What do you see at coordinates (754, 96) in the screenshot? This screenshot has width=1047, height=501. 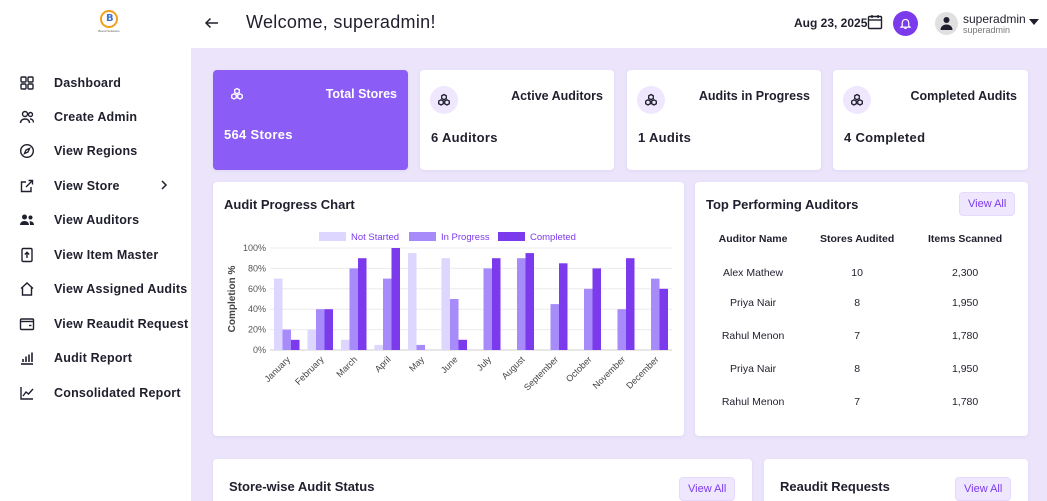 I see `stat-title: Audits in Progress` at bounding box center [754, 96].